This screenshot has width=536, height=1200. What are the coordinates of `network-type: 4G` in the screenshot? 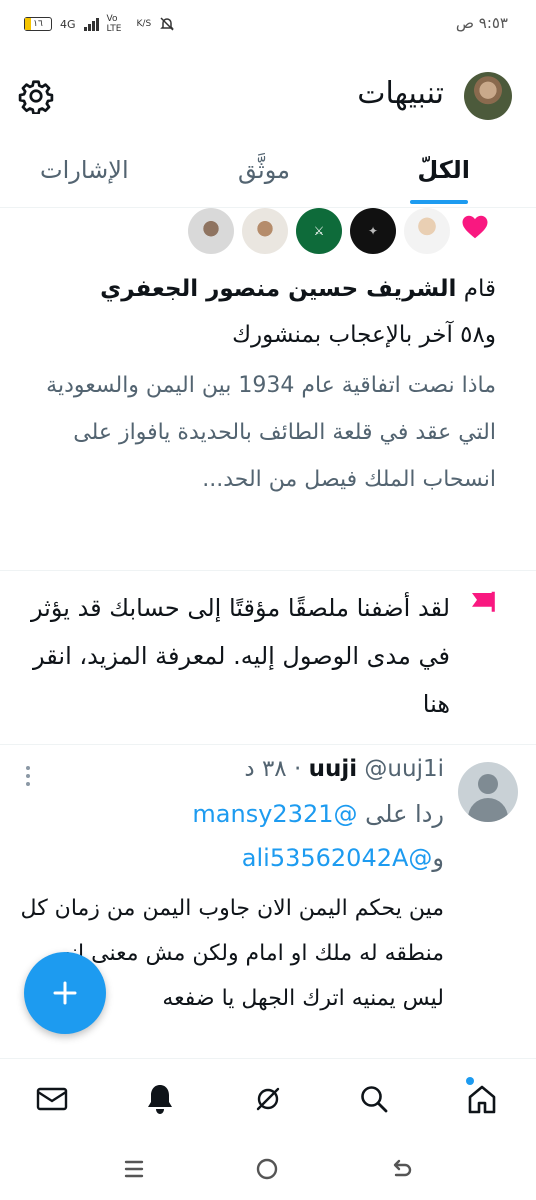 It's located at (68, 24).